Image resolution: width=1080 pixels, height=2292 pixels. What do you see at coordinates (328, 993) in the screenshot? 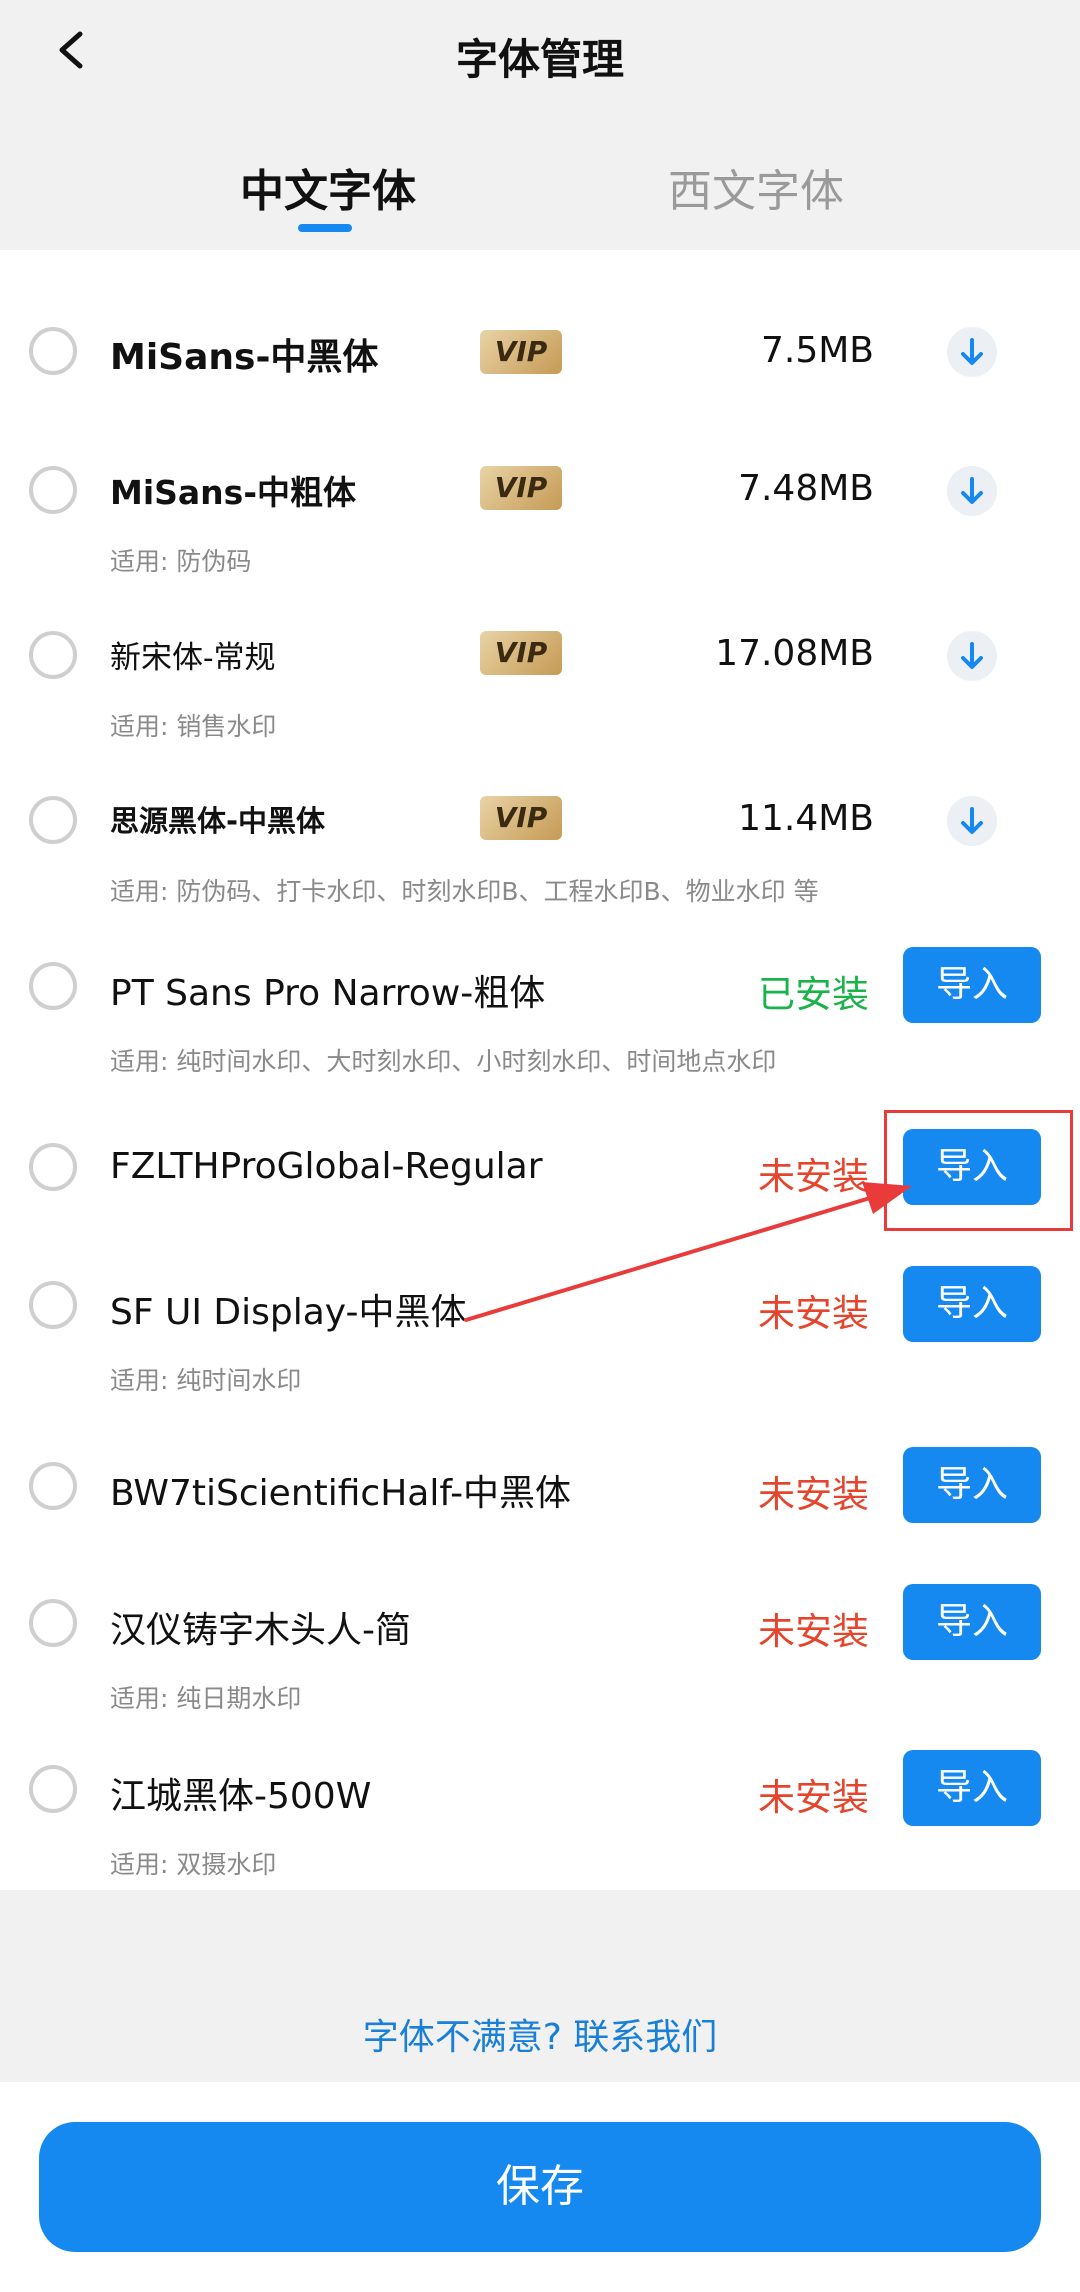
I see `font-name: PT Sans Pro Narrow-粗体` at bounding box center [328, 993].